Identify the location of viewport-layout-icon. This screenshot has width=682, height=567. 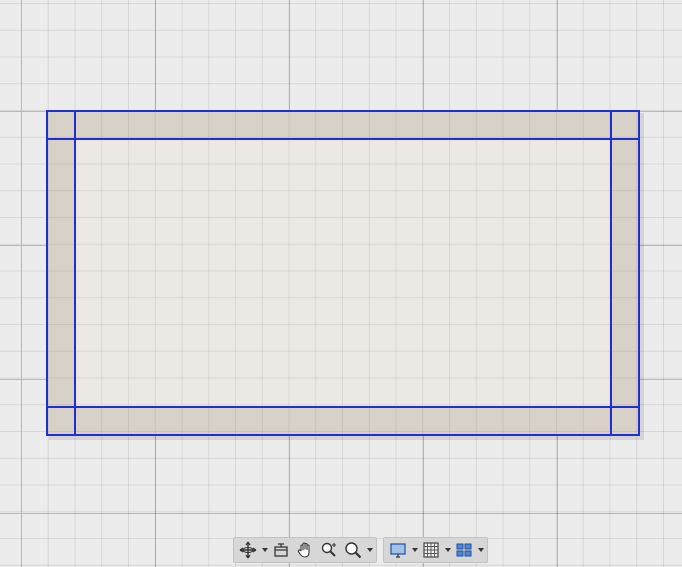
(464, 550).